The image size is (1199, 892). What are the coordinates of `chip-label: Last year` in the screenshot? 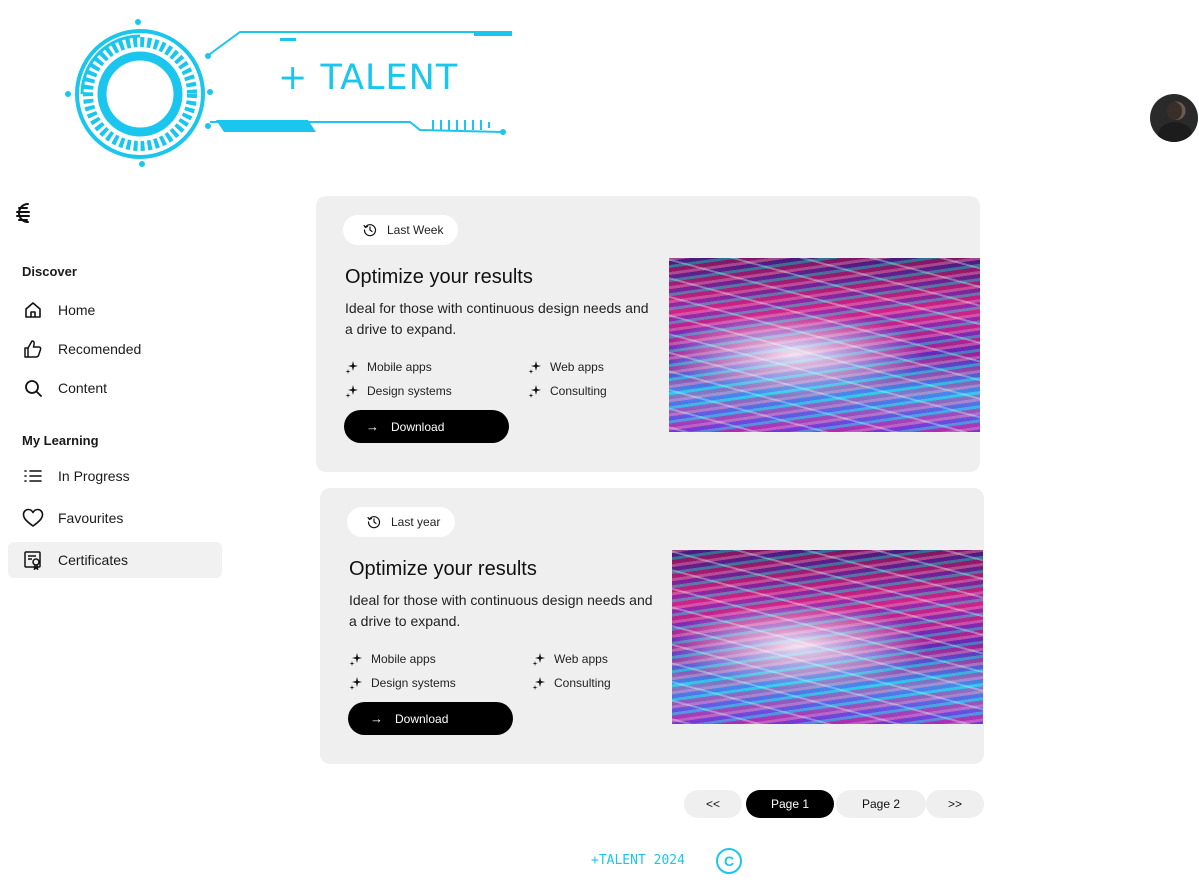 It's located at (416, 522).